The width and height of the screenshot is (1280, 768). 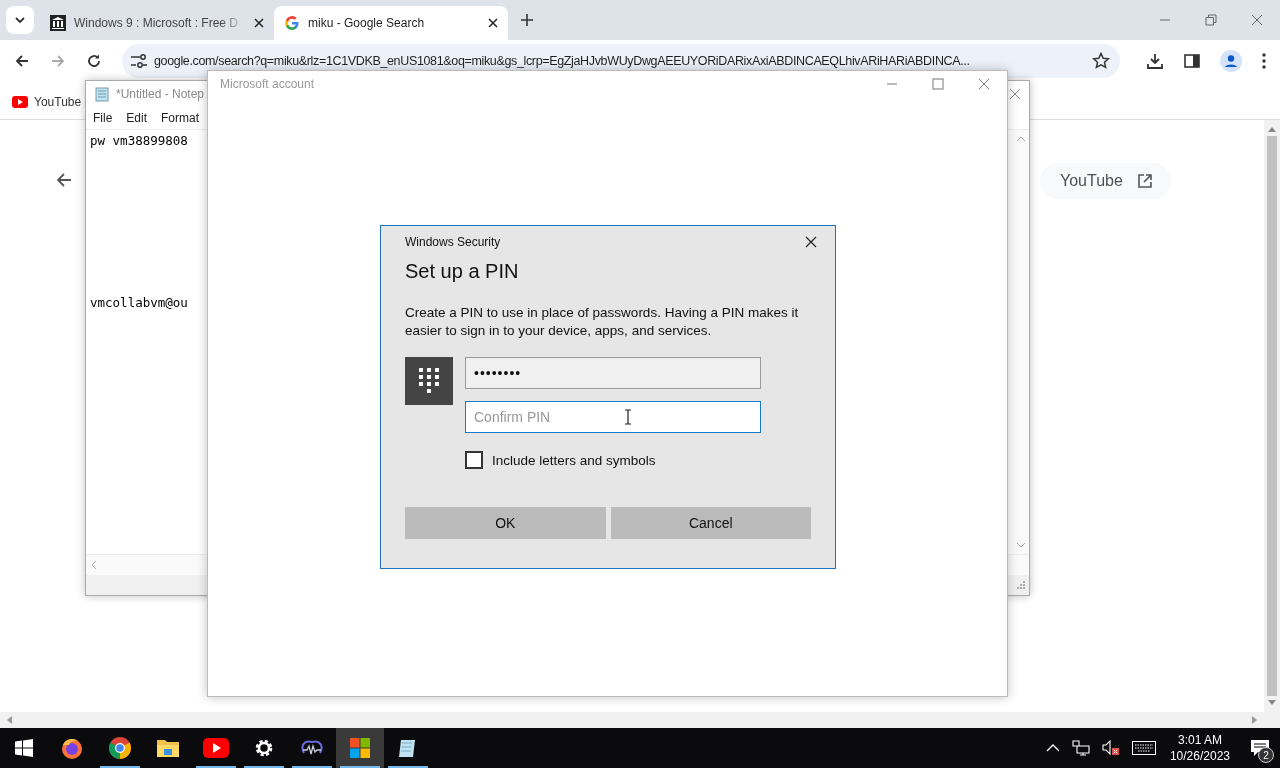 I want to click on back-icon, so click(x=22, y=60).